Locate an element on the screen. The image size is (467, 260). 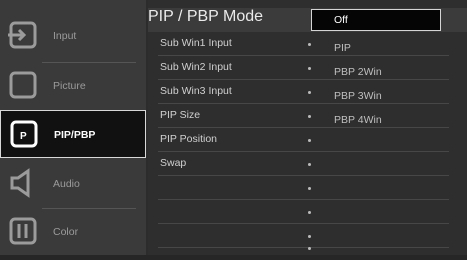
sidebar-item-audio: Audio is located at coordinates (73, 184).